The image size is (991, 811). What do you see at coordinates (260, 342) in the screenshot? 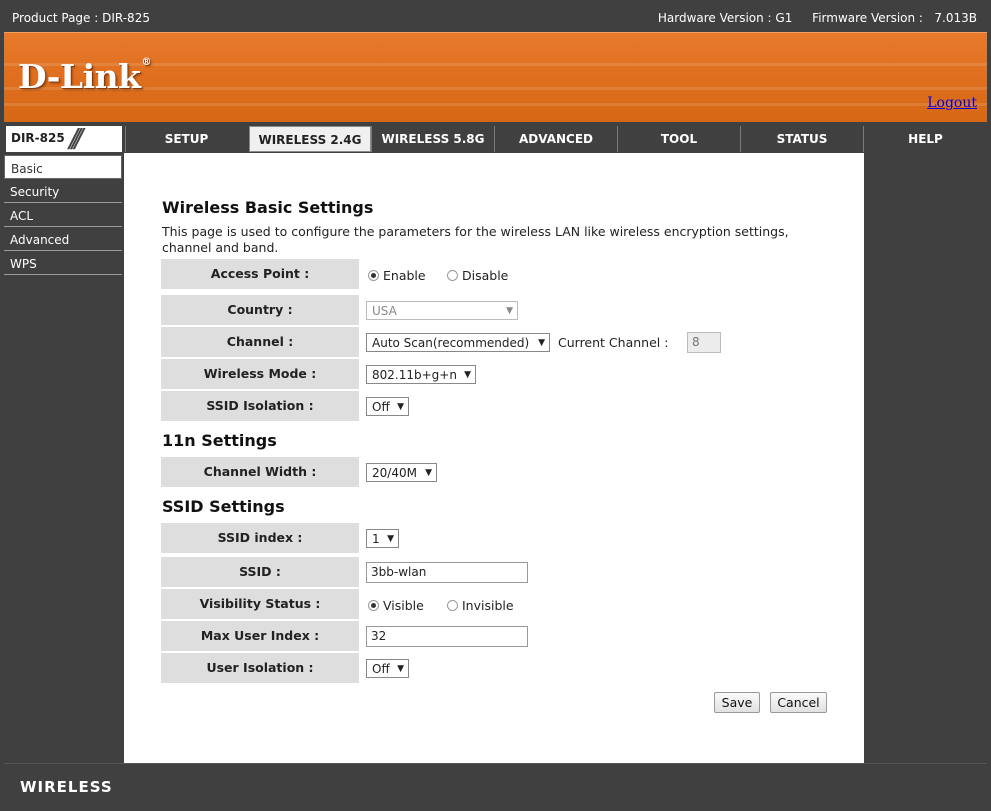
I see `channel-label: Channel :` at bounding box center [260, 342].